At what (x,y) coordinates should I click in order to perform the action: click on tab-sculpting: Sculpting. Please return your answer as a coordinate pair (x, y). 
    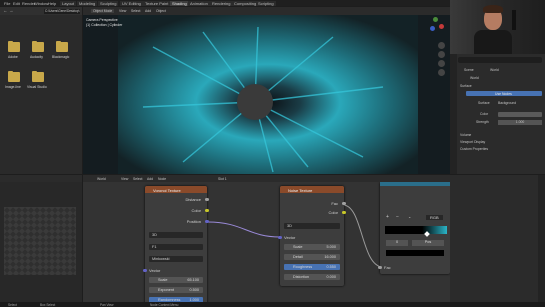
    Looking at the image, I should click on (108, 3).